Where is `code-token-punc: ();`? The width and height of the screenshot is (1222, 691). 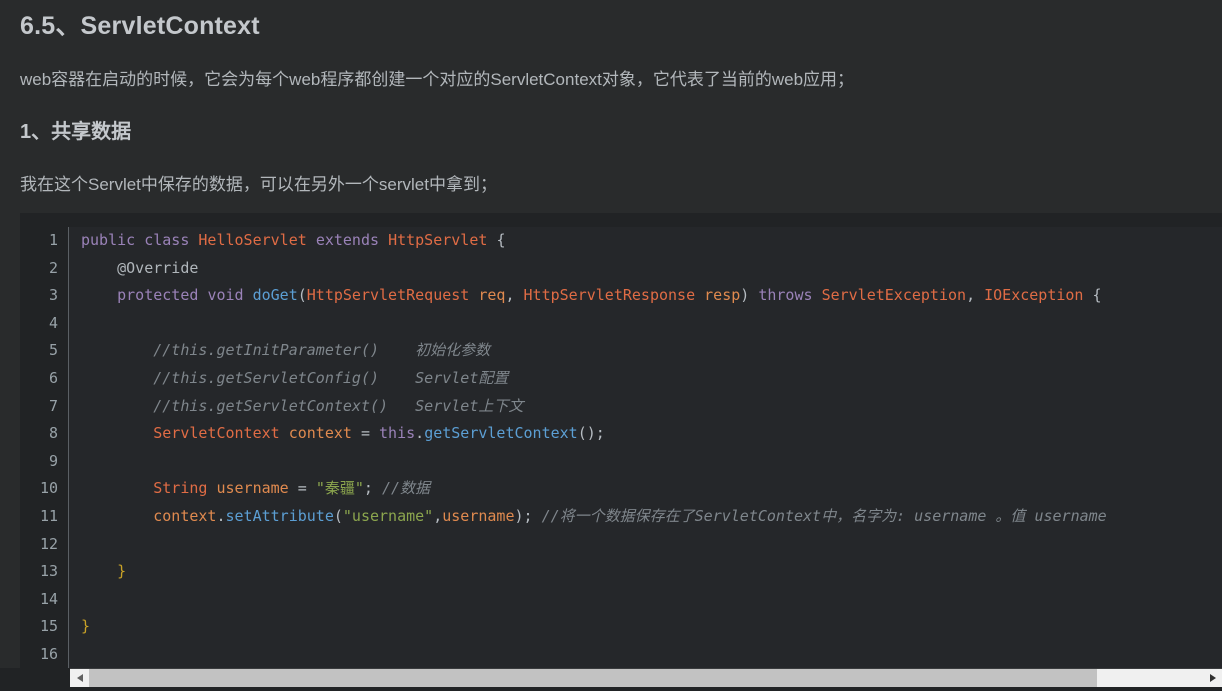
code-token-punc: (); is located at coordinates (591, 433).